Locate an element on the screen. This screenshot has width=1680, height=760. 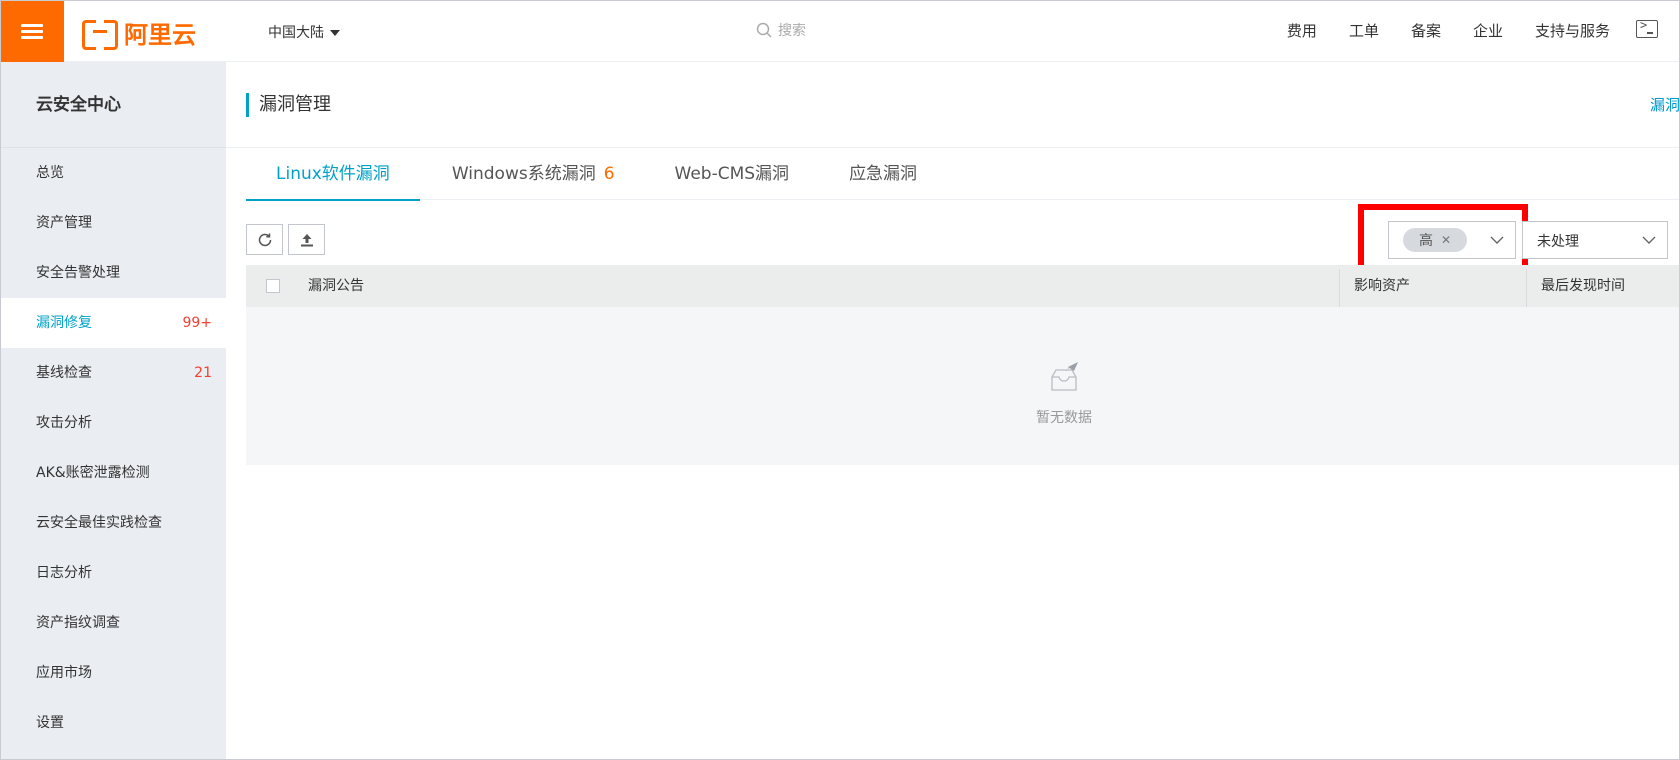
header-link: 漏洞修 is located at coordinates (1665, 104).